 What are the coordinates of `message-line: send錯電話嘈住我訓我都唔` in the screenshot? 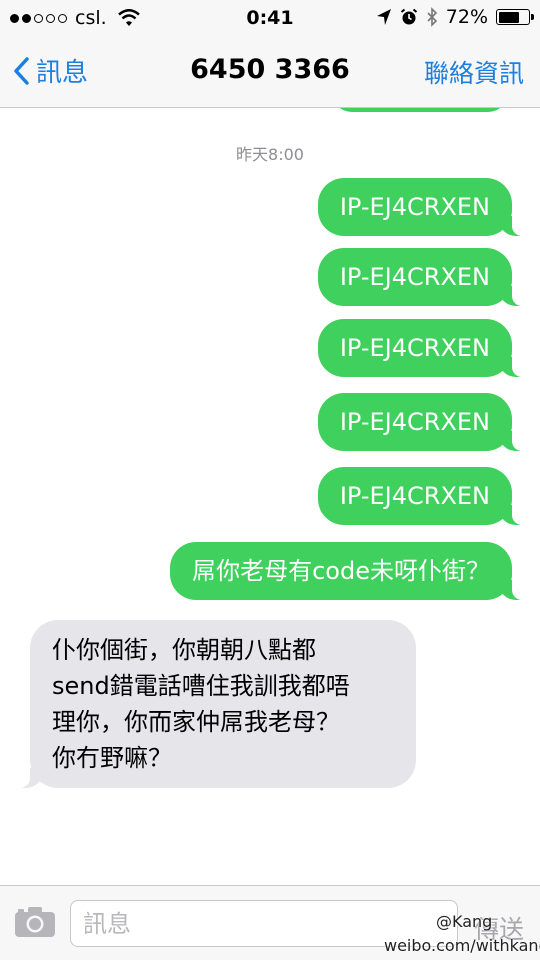 It's located at (201, 686).